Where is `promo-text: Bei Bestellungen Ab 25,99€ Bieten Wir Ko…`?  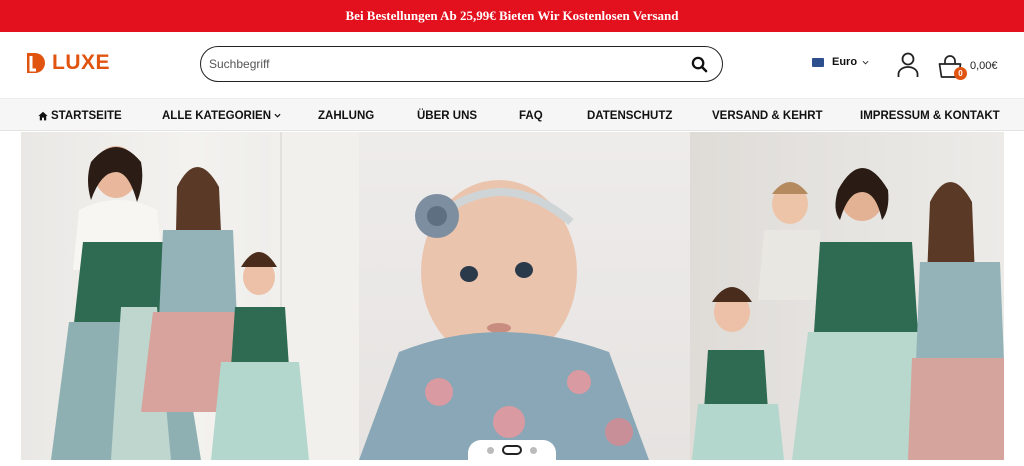
promo-text: Bei Bestellungen Ab 25,99€ Bieten Wir Ko… is located at coordinates (512, 15).